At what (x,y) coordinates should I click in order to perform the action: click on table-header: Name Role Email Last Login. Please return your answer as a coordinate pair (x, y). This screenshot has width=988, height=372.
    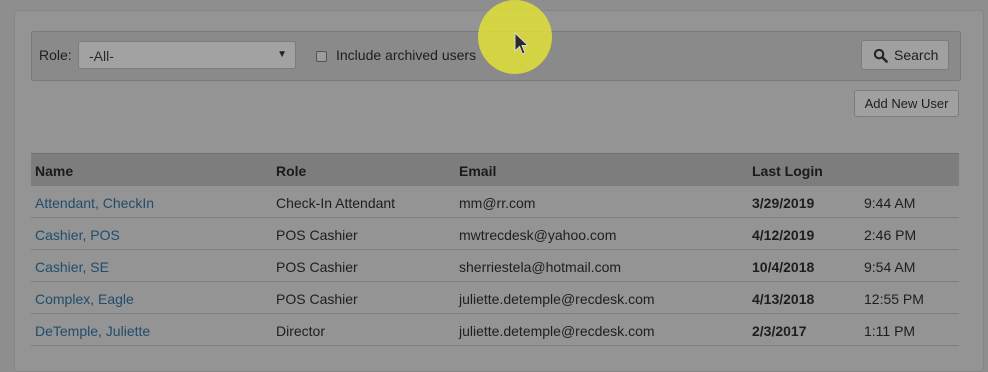
    Looking at the image, I should click on (495, 169).